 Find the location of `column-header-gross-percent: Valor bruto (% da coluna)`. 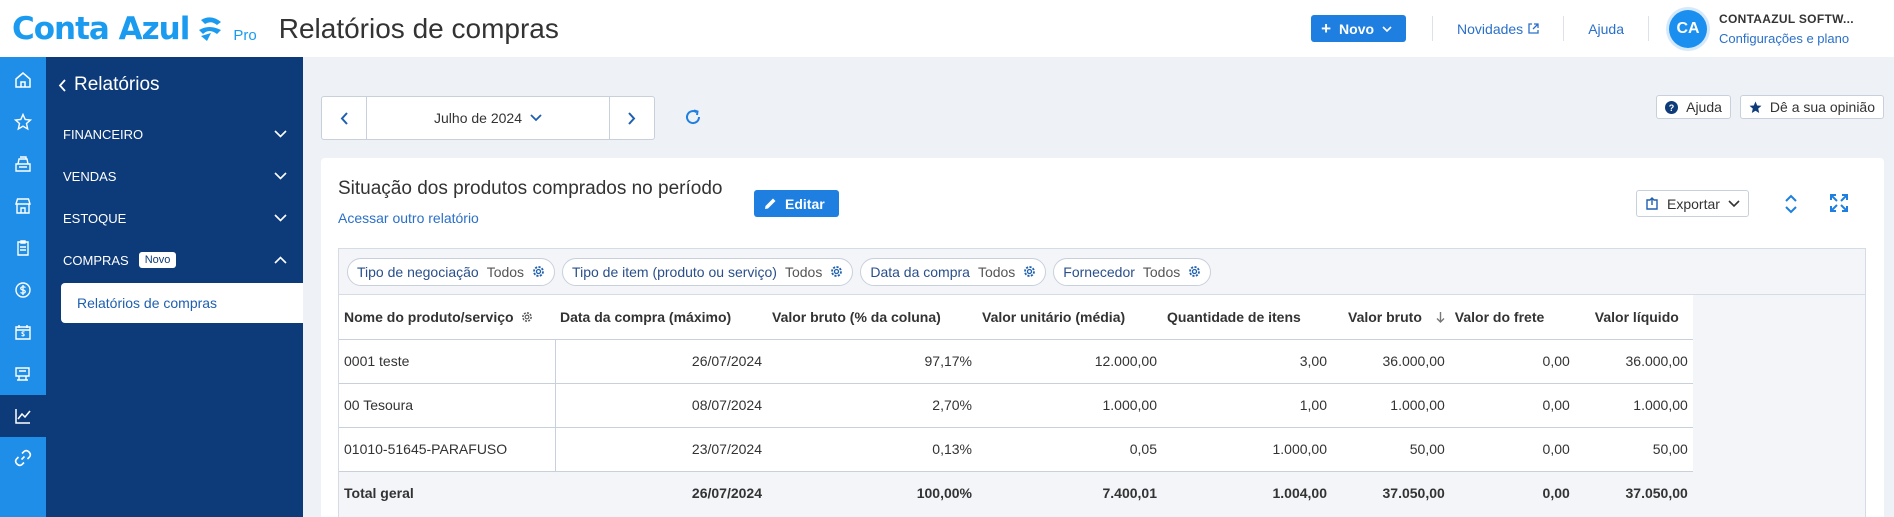

column-header-gross-percent: Valor bruto (% da coluna) is located at coordinates (872, 317).